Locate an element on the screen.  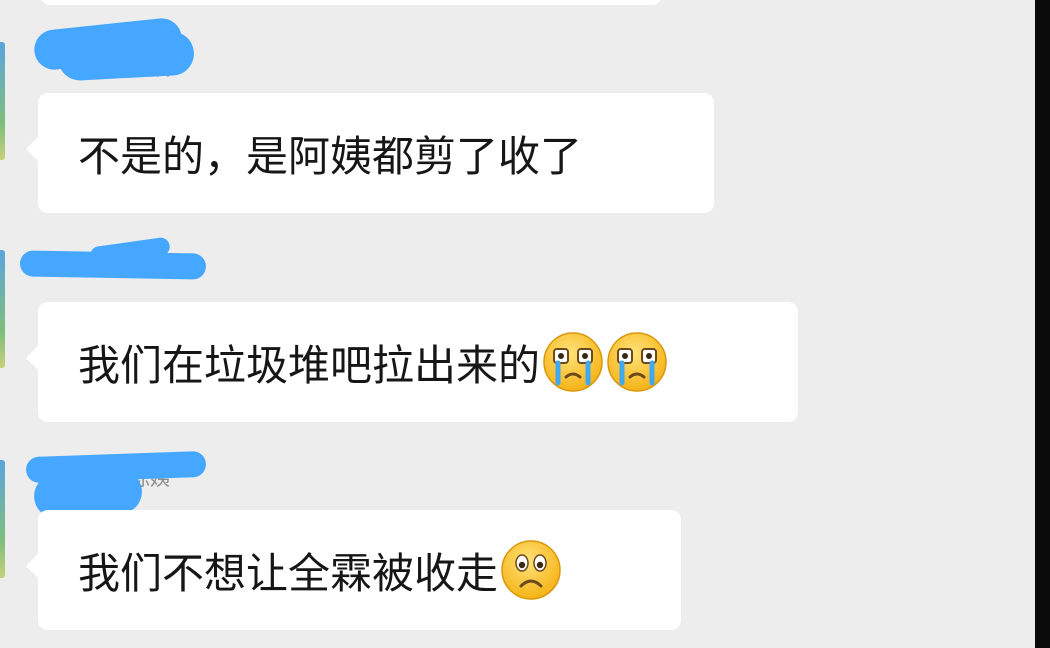
message-text: 我们不想让全霖被收走 is located at coordinates (288, 573).